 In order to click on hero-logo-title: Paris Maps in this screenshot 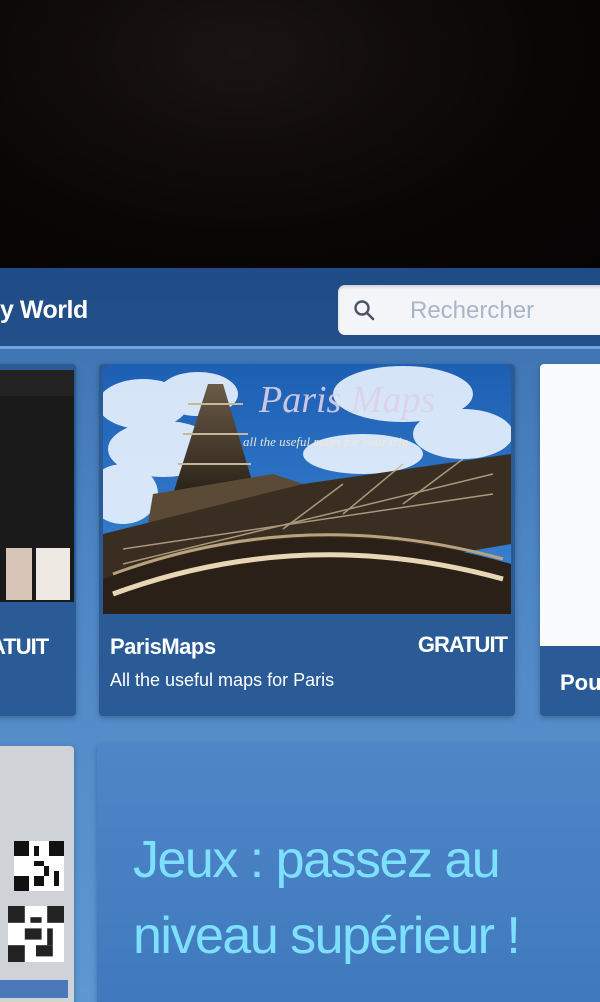, I will do `click(346, 400)`.